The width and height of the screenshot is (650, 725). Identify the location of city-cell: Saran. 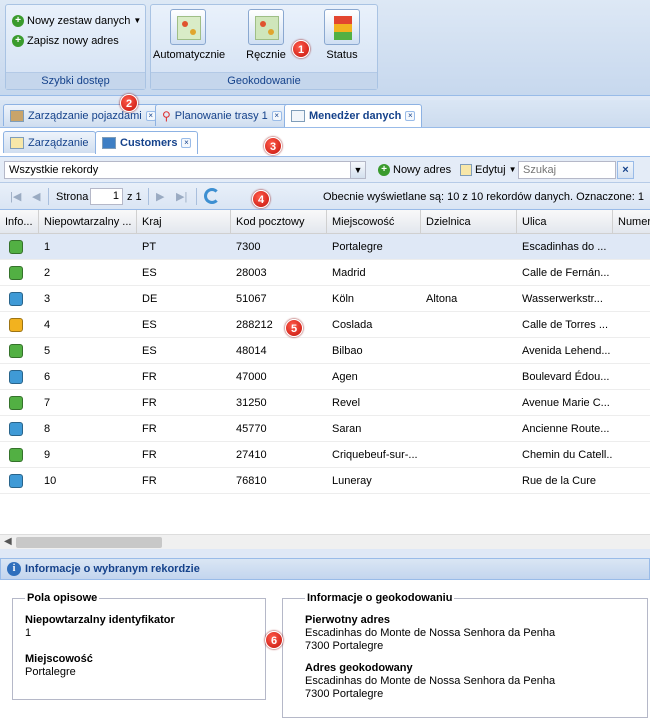
(347, 429).